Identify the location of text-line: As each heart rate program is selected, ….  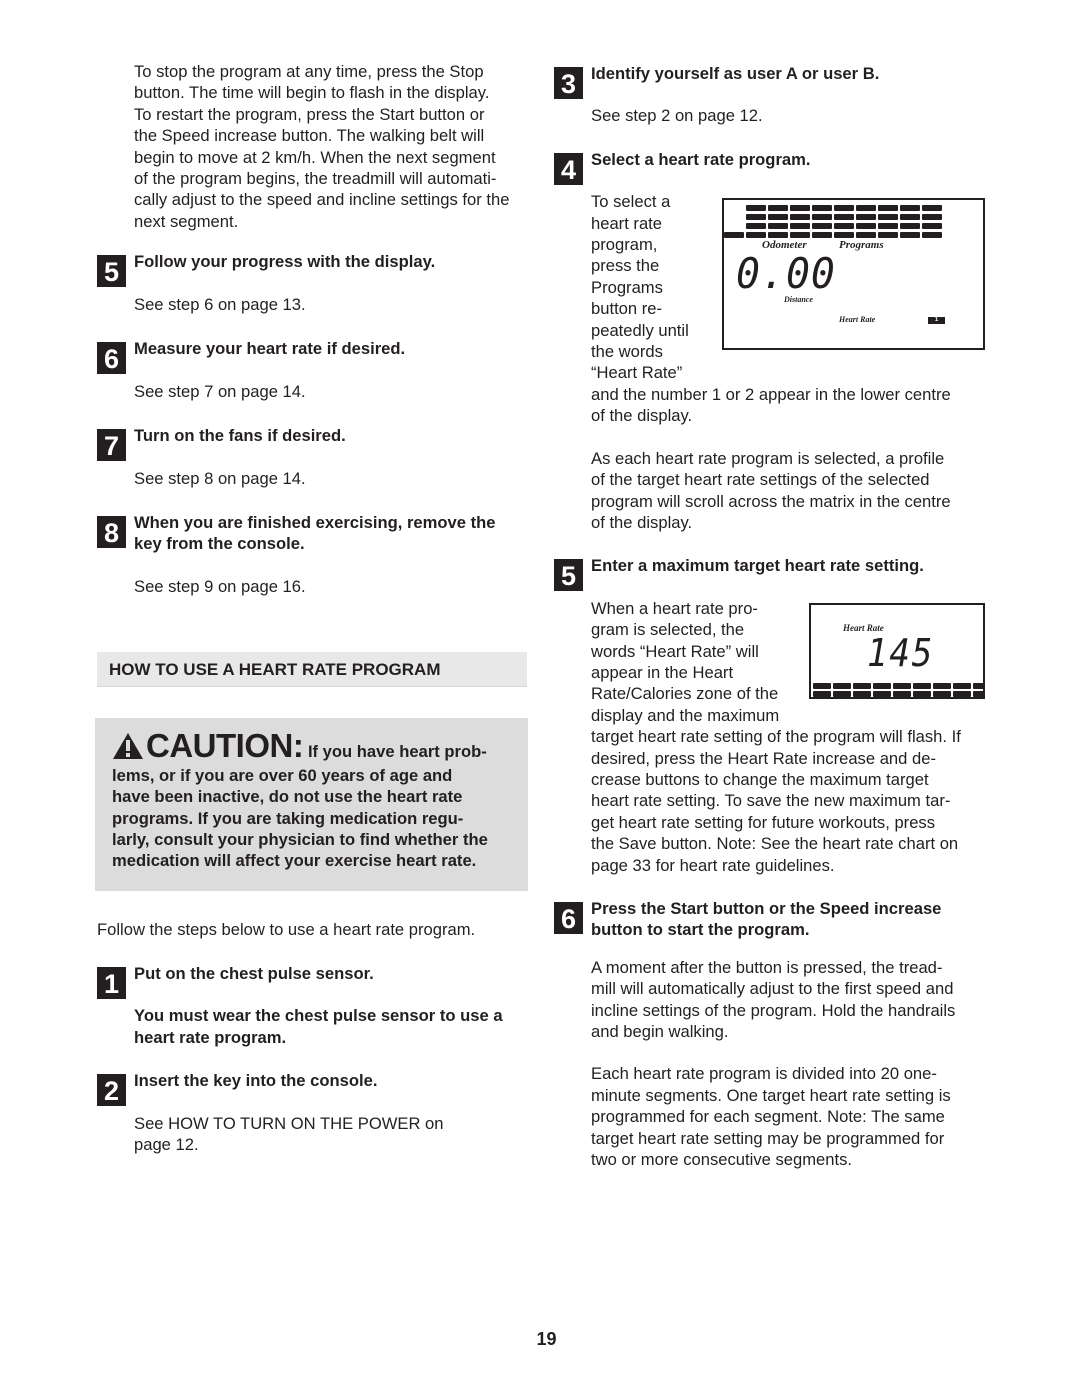
(768, 458).